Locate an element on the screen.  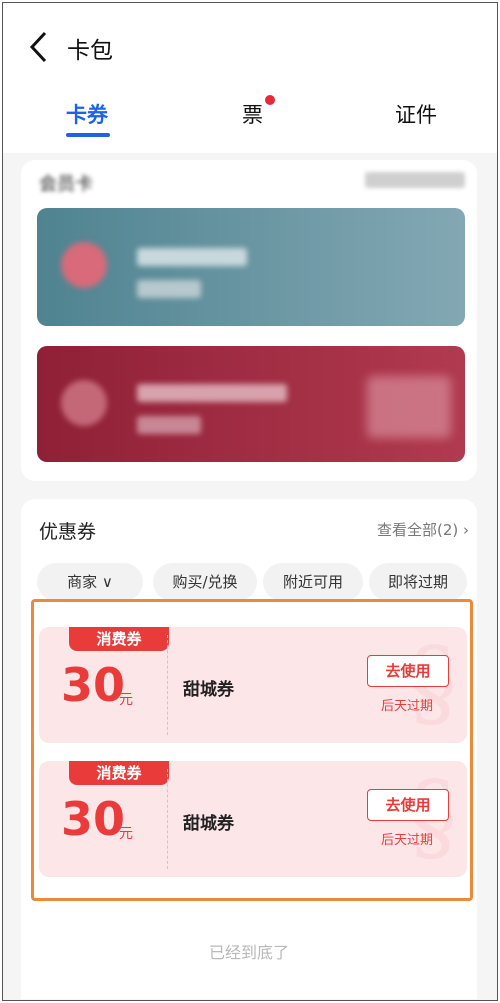
member-cards-more-blurred is located at coordinates (415, 180).